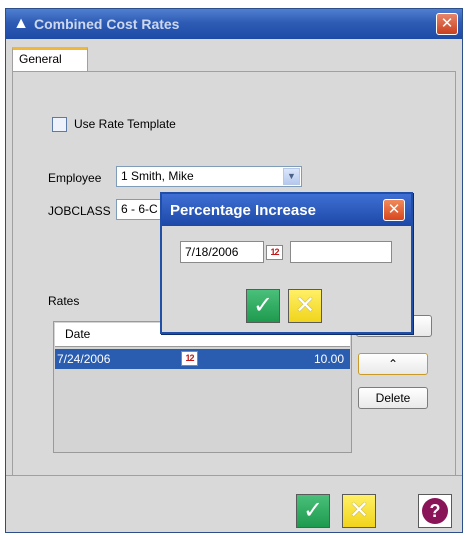  I want to click on date-field: 7/18/2006, so click(222, 252).